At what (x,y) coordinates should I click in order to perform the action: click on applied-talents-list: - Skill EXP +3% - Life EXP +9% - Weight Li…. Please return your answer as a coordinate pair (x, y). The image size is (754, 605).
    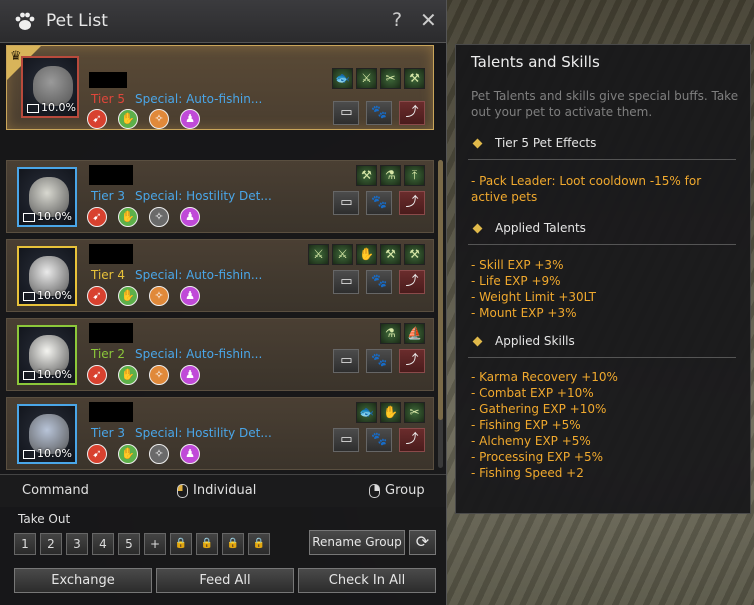
    Looking at the image, I should click on (606, 289).